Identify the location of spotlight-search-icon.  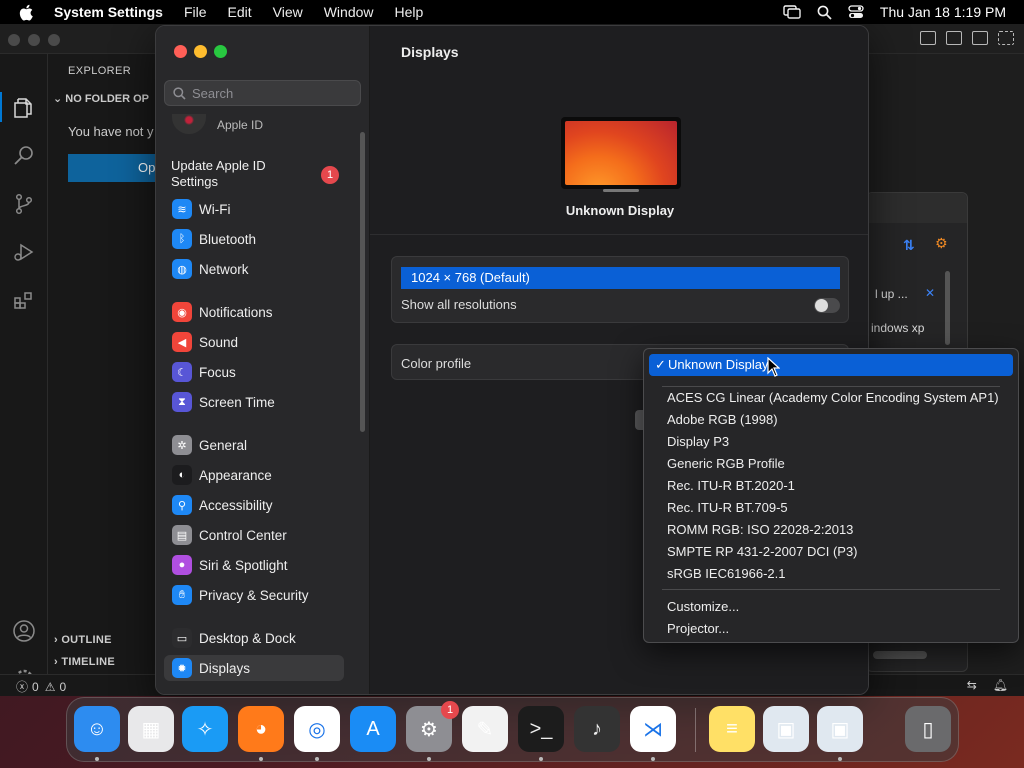
(824, 12).